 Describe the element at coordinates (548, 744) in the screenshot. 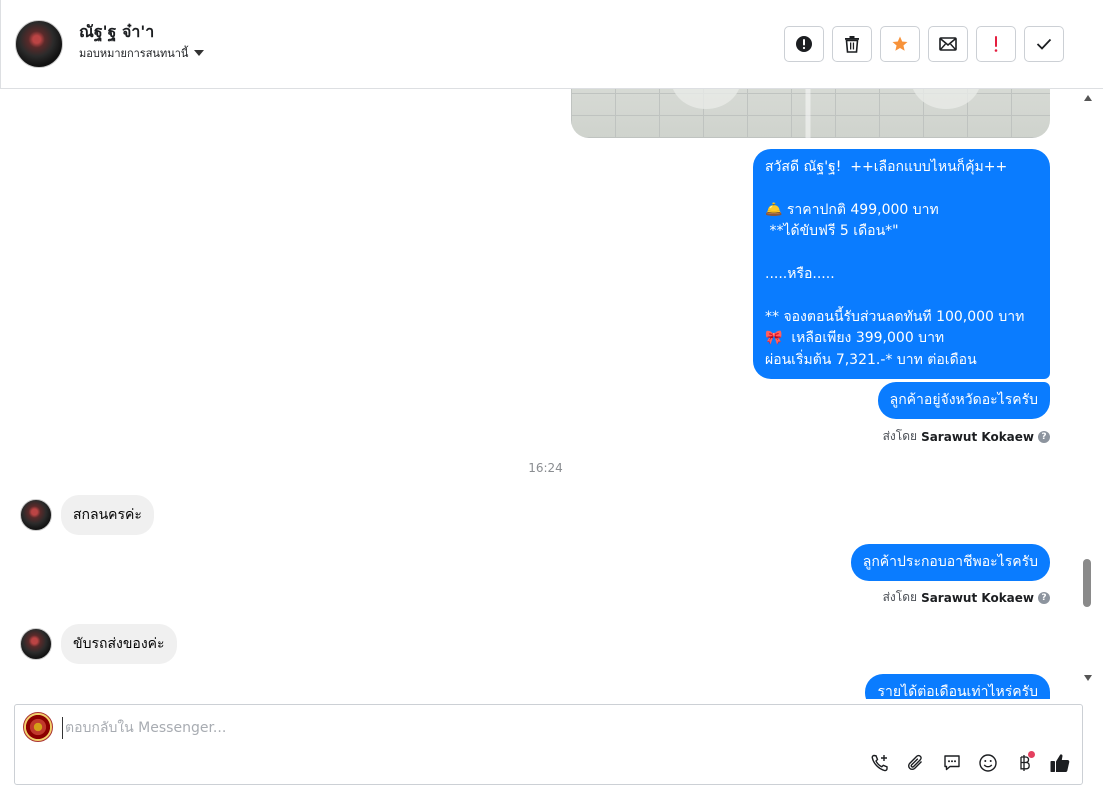

I see `reply-composer` at that location.